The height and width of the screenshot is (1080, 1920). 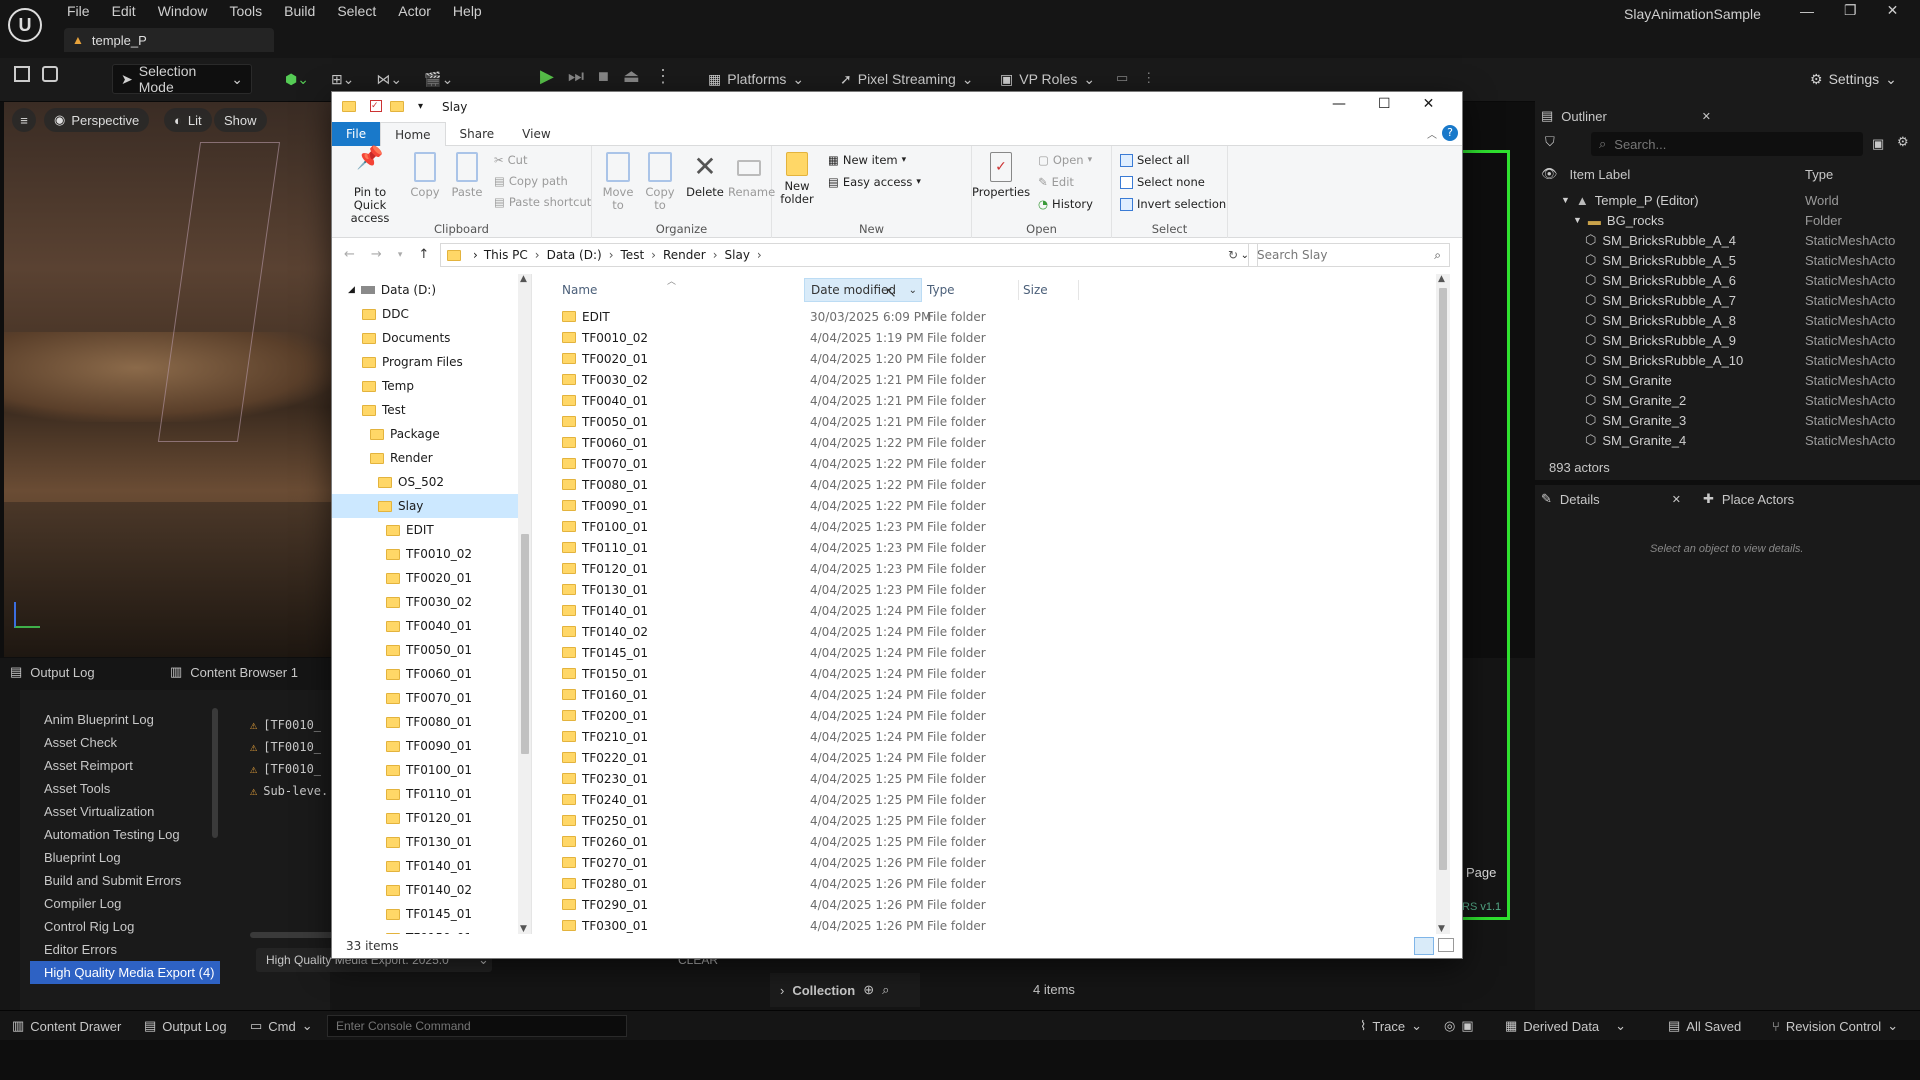 I want to click on move-to-button: Move to, so click(x=618, y=182).